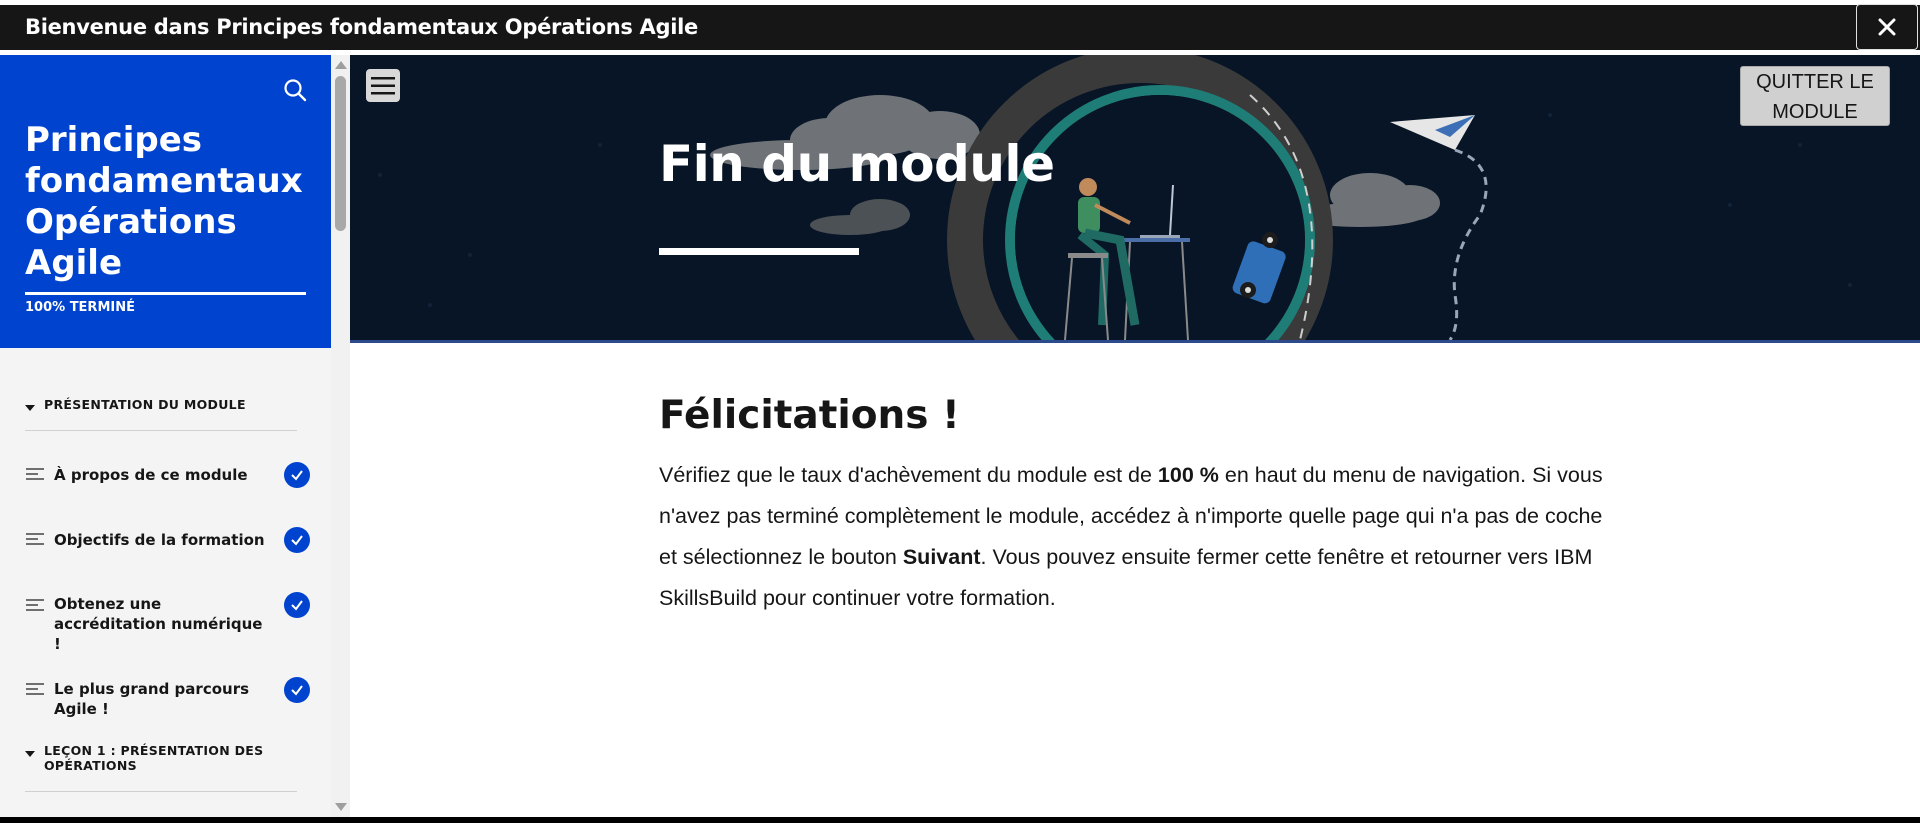 This screenshot has width=1920, height=823. I want to click on section-header-module-overview: PRÉSENTATION DU MODULE, so click(161, 414).